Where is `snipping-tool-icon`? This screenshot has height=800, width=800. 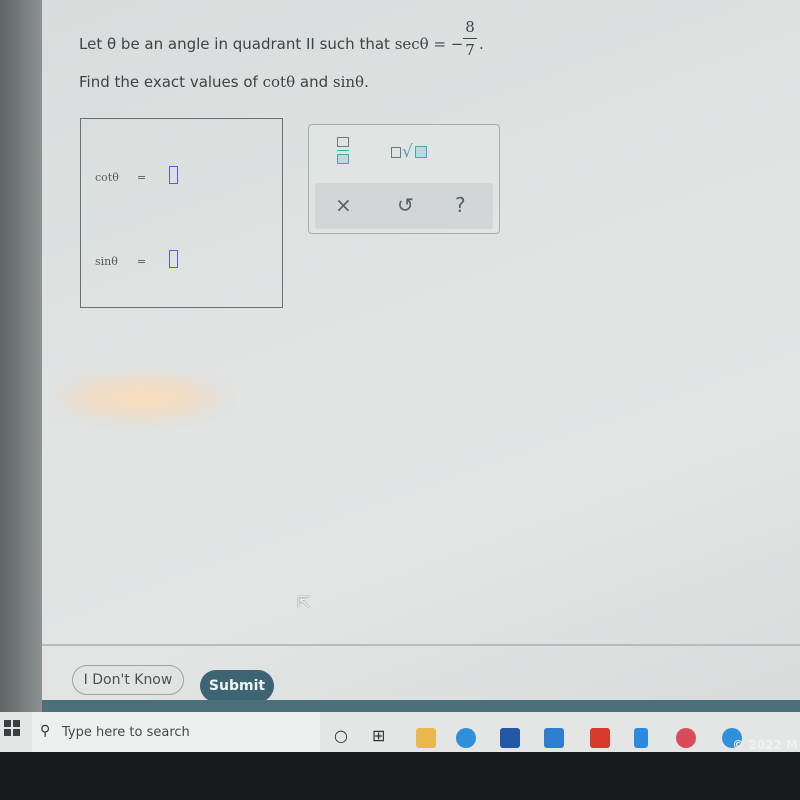 snipping-tool-icon is located at coordinates (686, 738).